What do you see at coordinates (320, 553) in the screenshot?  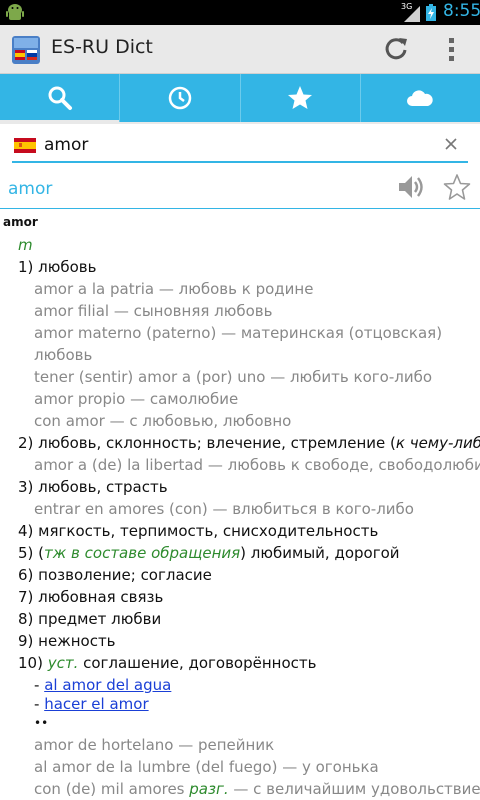 I see `sense-5-rest: ) любимый, дорогой` at bounding box center [320, 553].